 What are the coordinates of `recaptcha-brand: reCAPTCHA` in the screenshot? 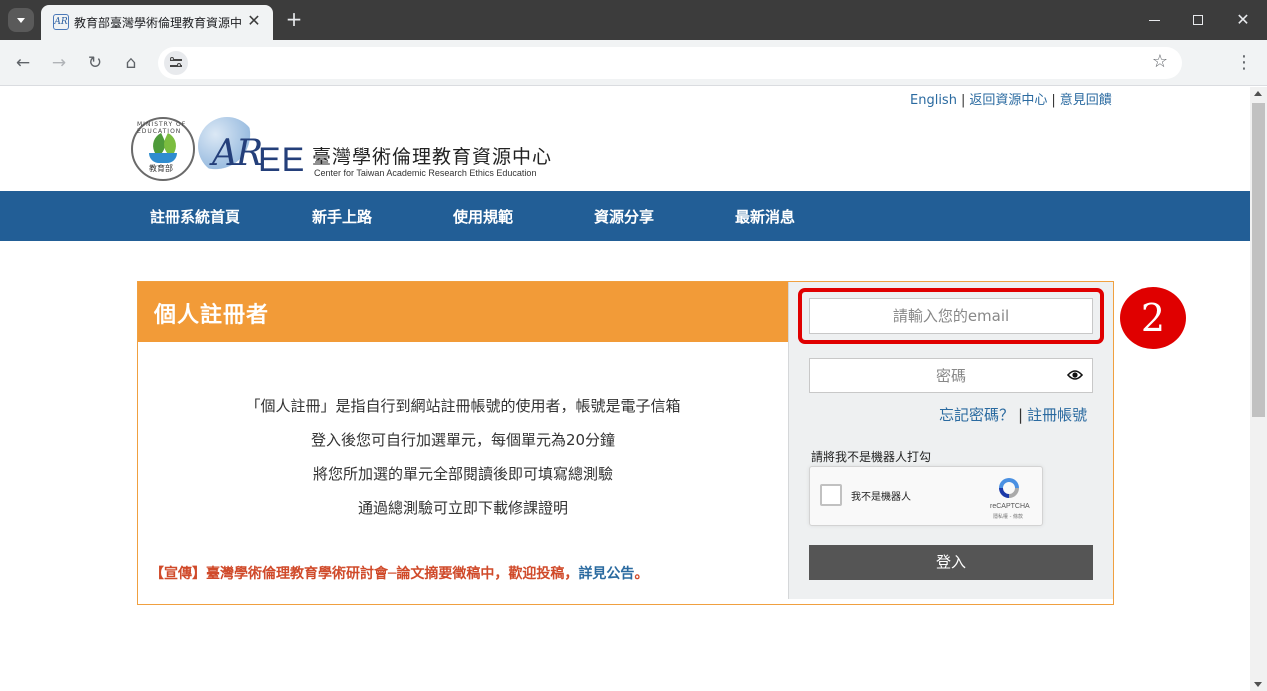 It's located at (1010, 506).